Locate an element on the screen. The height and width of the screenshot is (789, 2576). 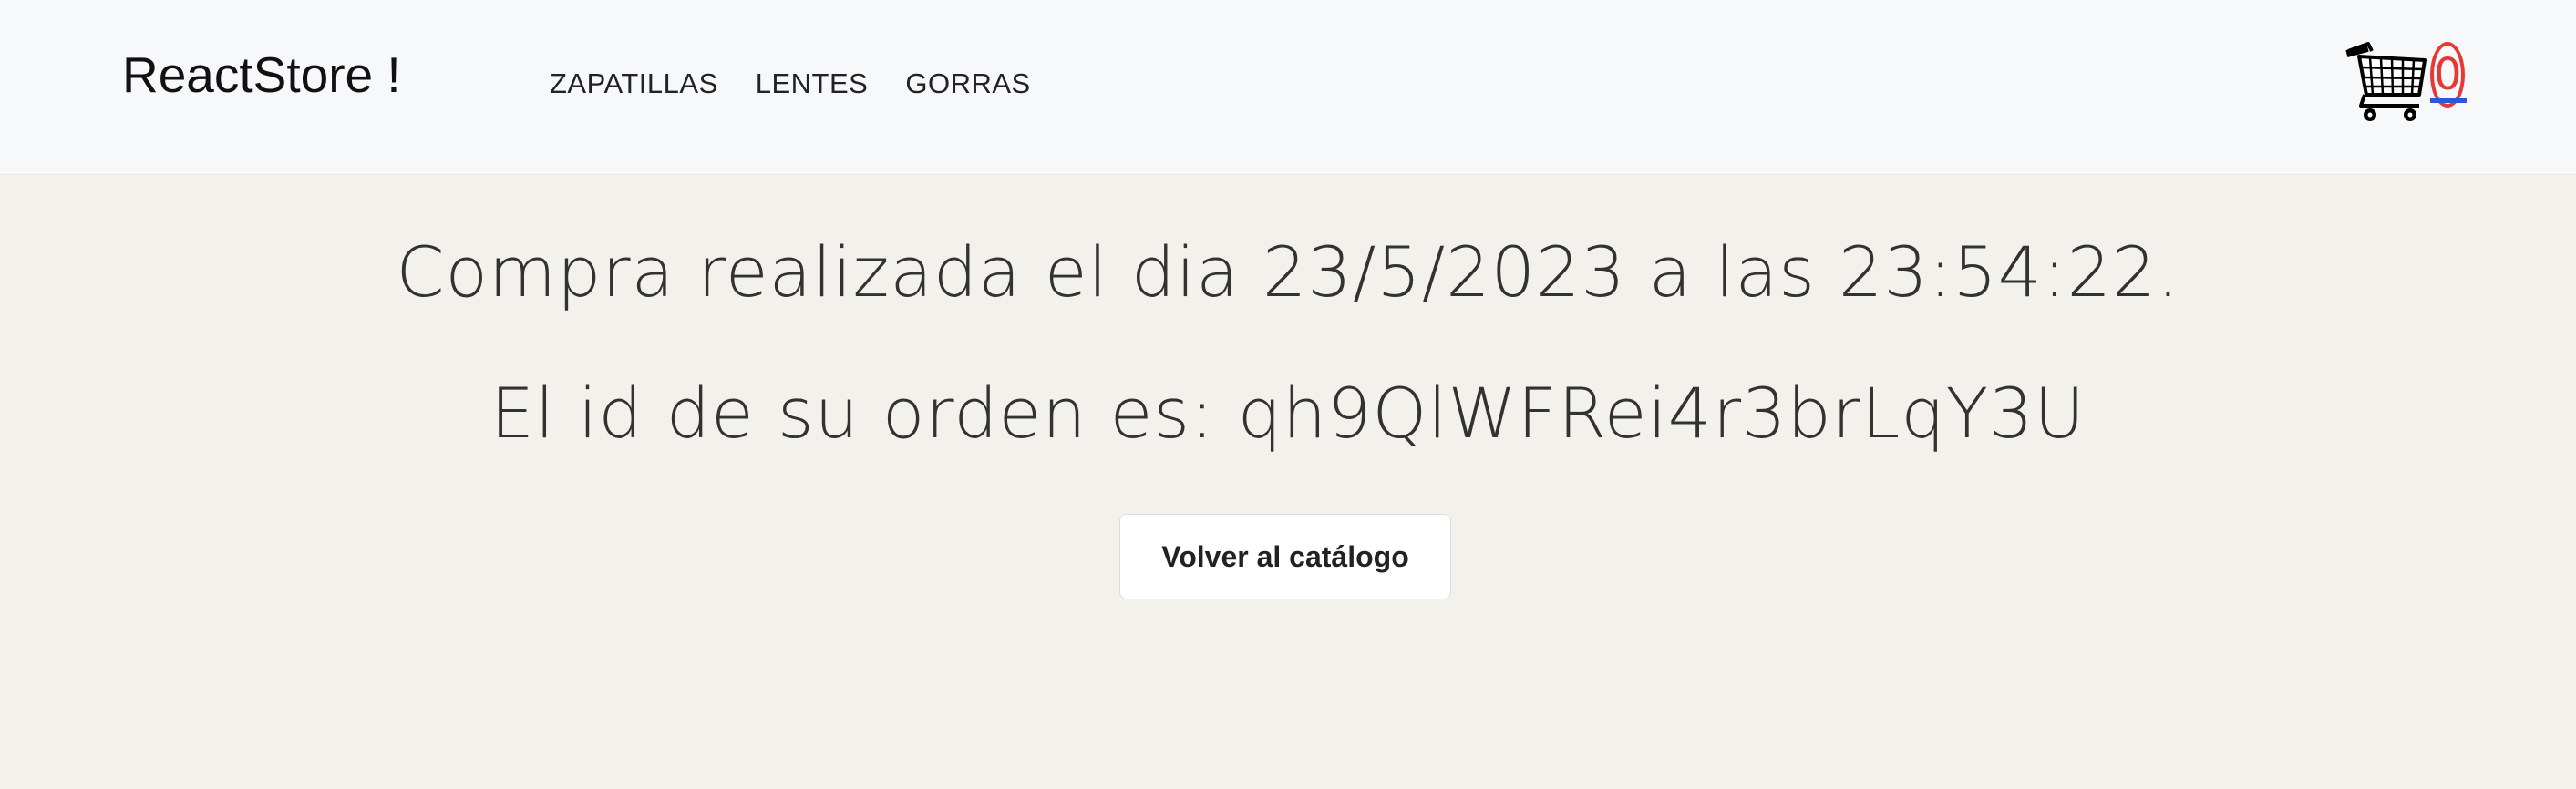
nav-link-lentes: LENTES is located at coordinates (812, 83).